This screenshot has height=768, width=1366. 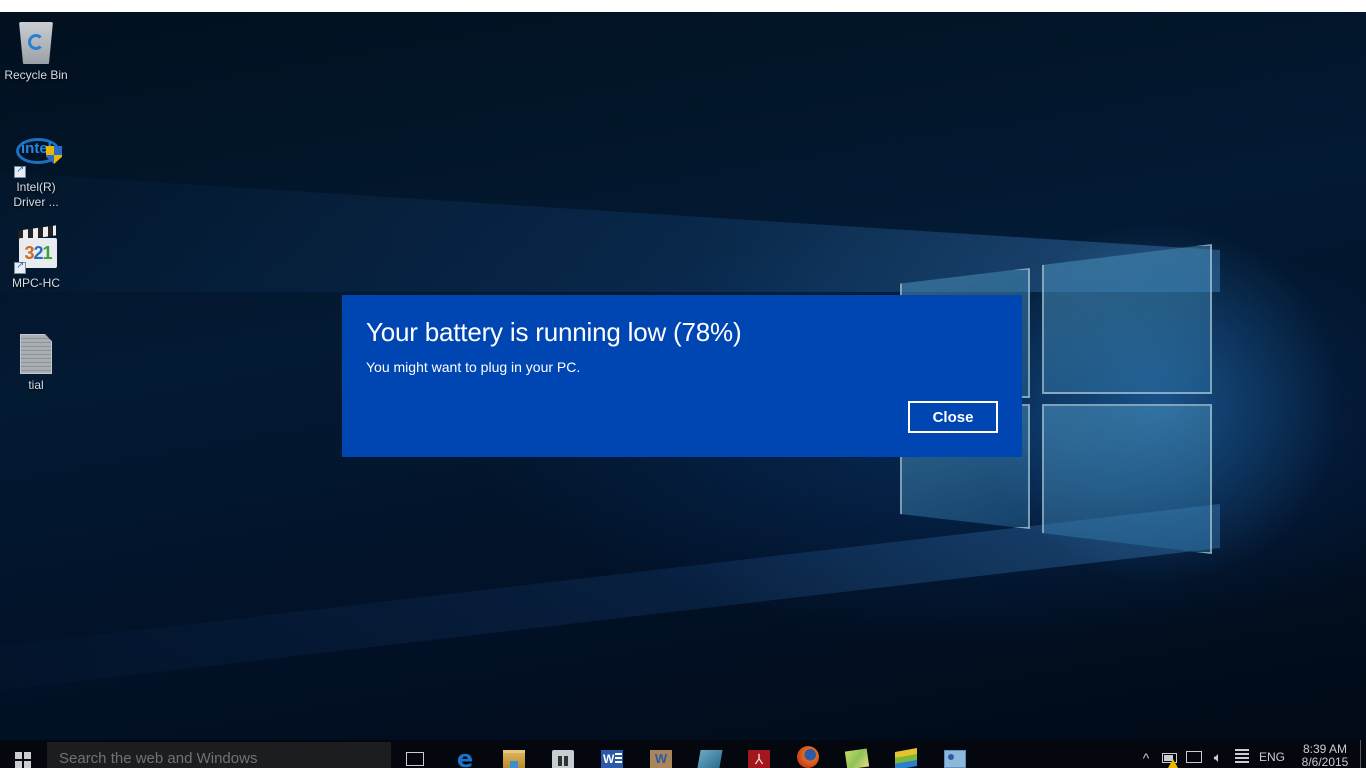 I want to click on speaker-icon: 🔈︎, so click(x=1218, y=757).